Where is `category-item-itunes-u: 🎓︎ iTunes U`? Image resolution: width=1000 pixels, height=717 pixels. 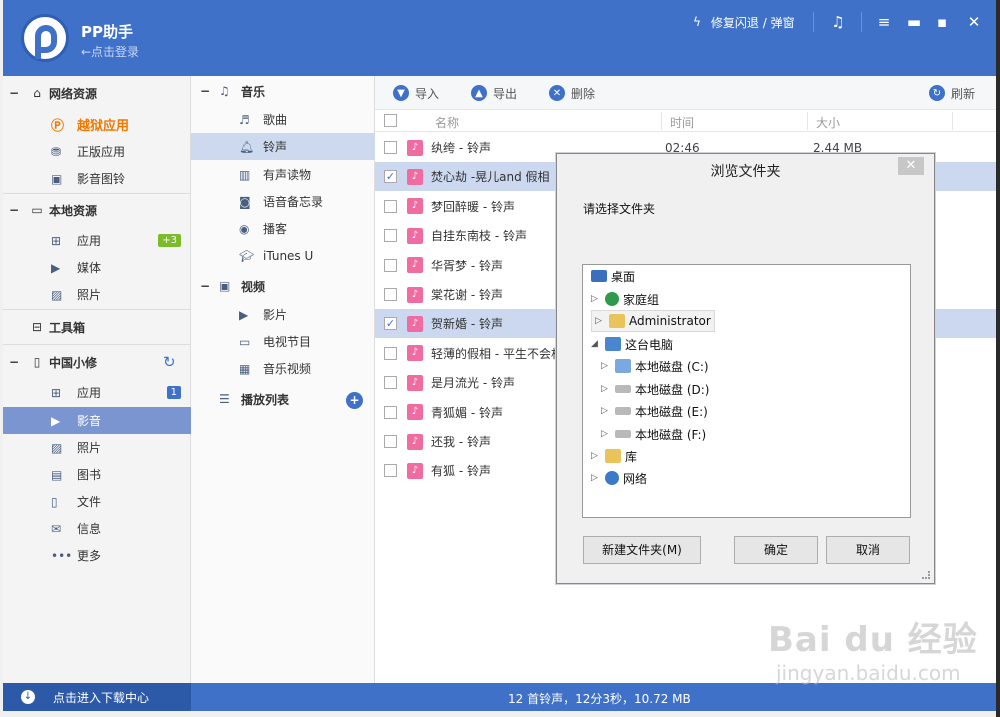 category-item-itunes-u: 🎓︎ iTunes U is located at coordinates (283, 255).